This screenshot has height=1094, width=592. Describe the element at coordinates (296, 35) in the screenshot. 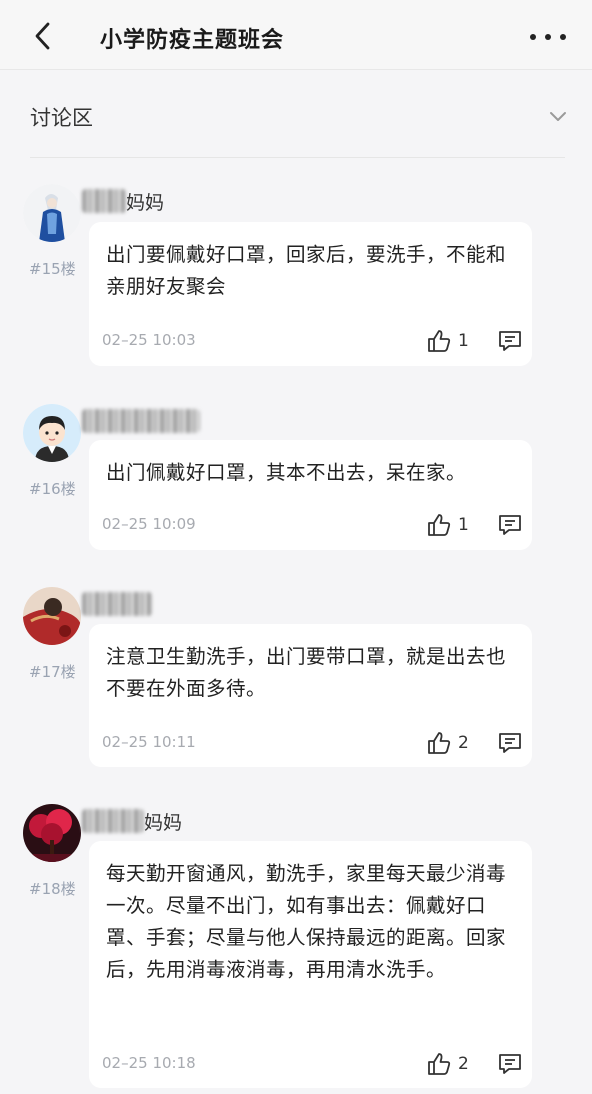

I see `top-bar: 小学防疫主题班会` at that location.